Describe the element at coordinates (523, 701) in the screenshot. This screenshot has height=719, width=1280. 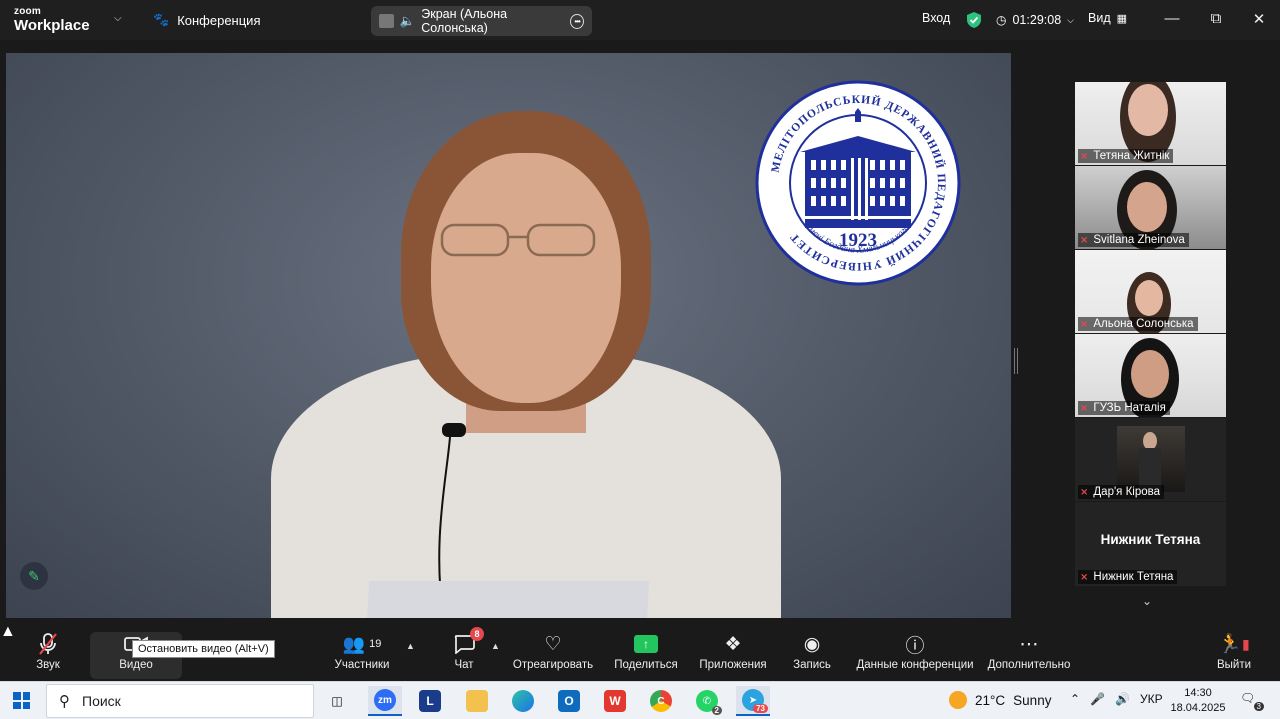
I see `edge-browser-icon` at that location.